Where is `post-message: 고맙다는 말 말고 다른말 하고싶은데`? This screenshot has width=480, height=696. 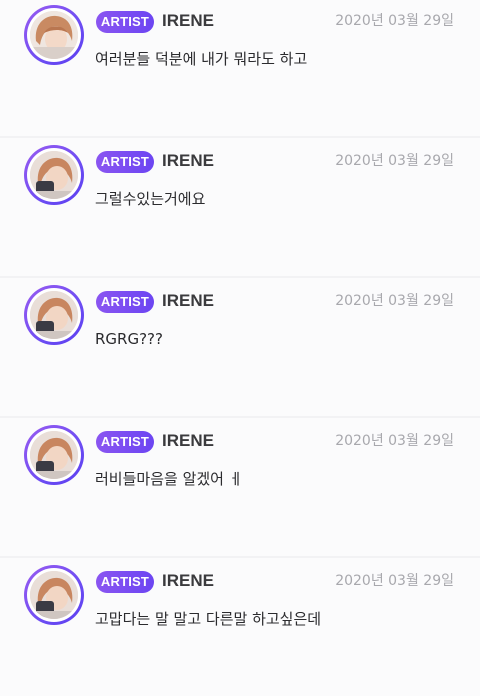
post-message: 고맙다는 말 말고 다른말 하고싶은데 is located at coordinates (208, 619).